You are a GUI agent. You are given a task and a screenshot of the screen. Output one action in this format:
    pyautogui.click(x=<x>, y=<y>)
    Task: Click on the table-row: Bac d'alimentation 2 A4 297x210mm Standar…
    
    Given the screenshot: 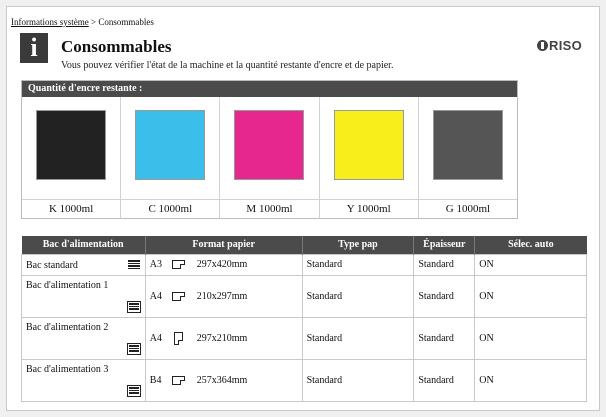 What is the action you would take?
    pyautogui.click(x=304, y=338)
    